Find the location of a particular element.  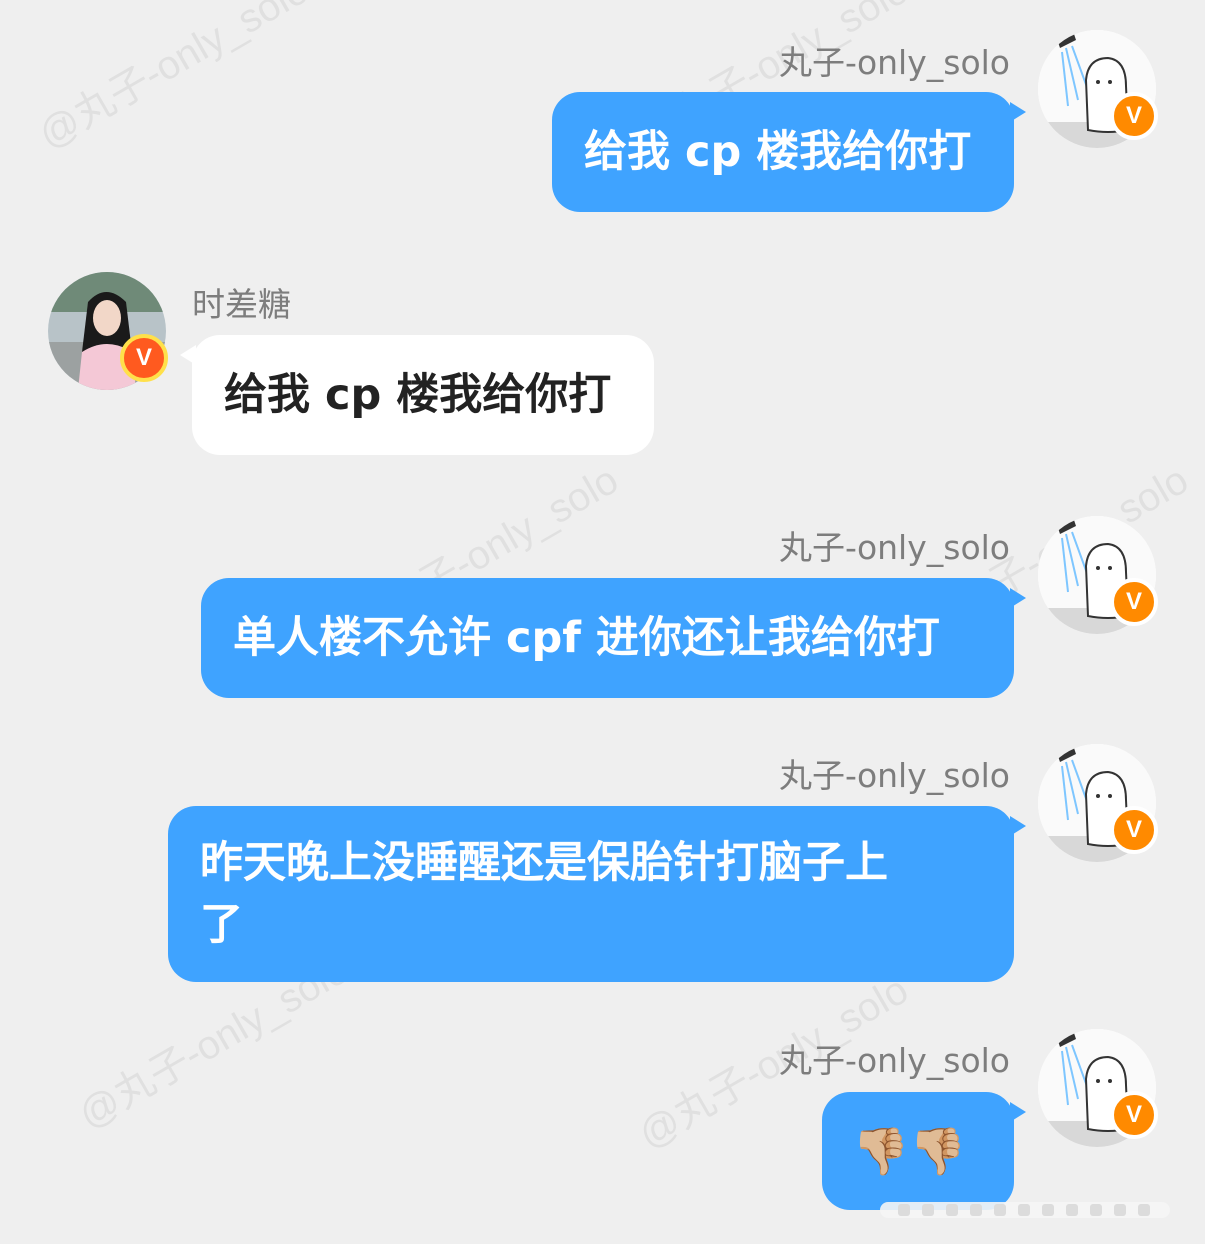

watermark: @丸子-only_solo is located at coordinates (173, 79).